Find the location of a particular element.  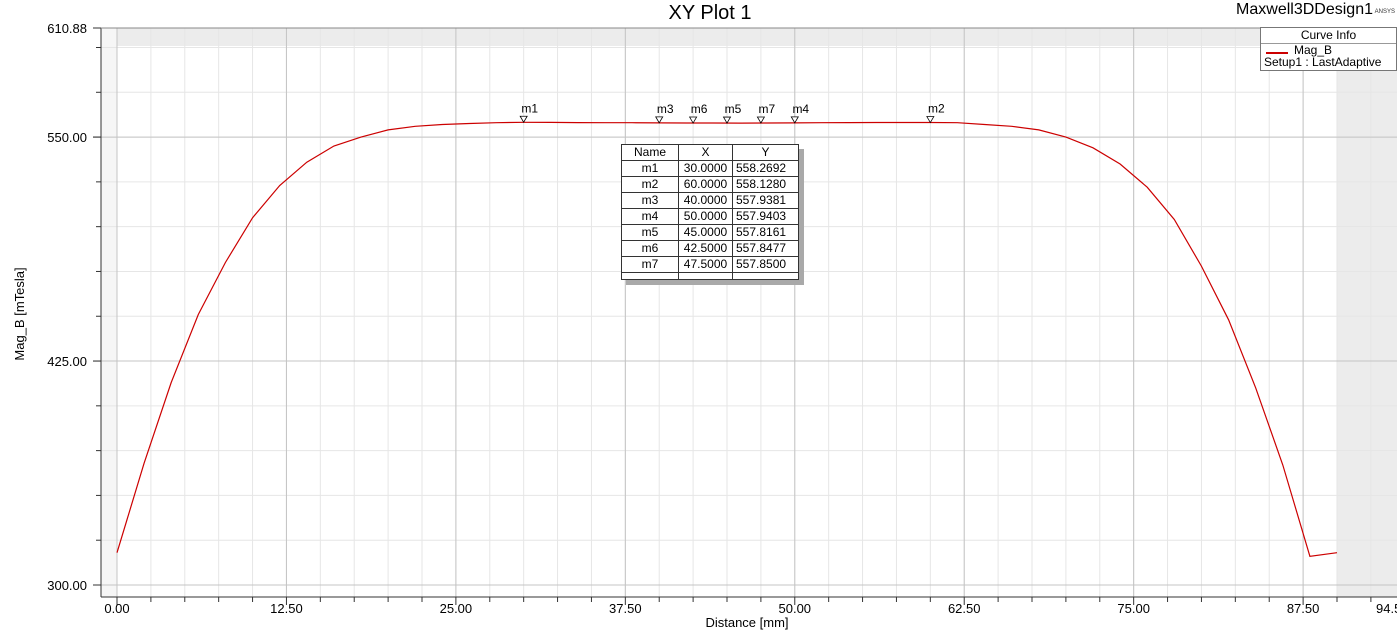

marker-y-cell: 557.8500 is located at coordinates (765, 264).